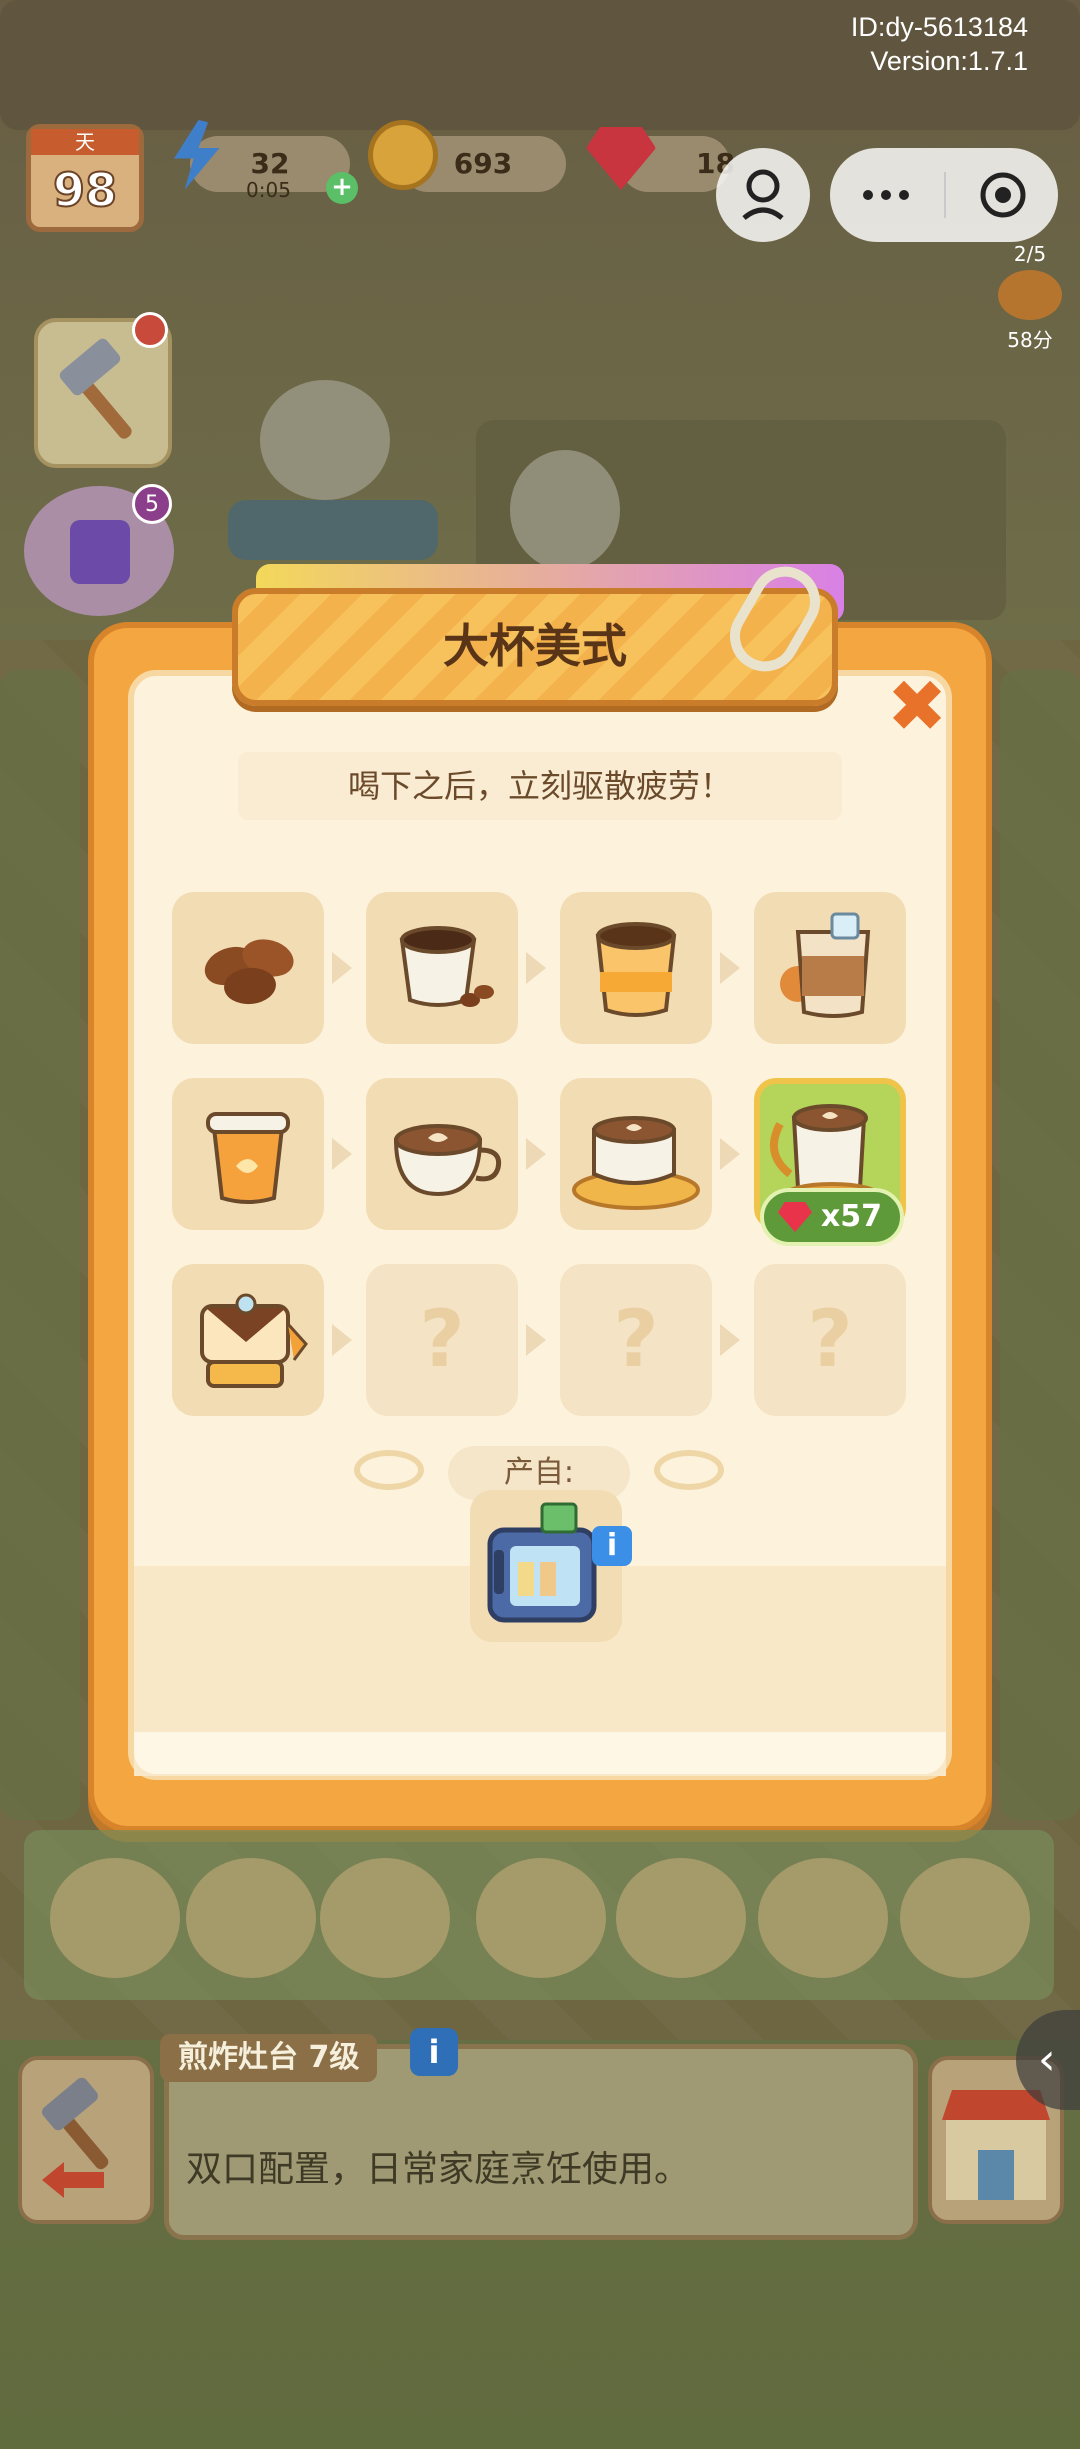 The width and height of the screenshot is (1080, 2449). I want to click on rank-progress: 2/5, so click(1030, 254).